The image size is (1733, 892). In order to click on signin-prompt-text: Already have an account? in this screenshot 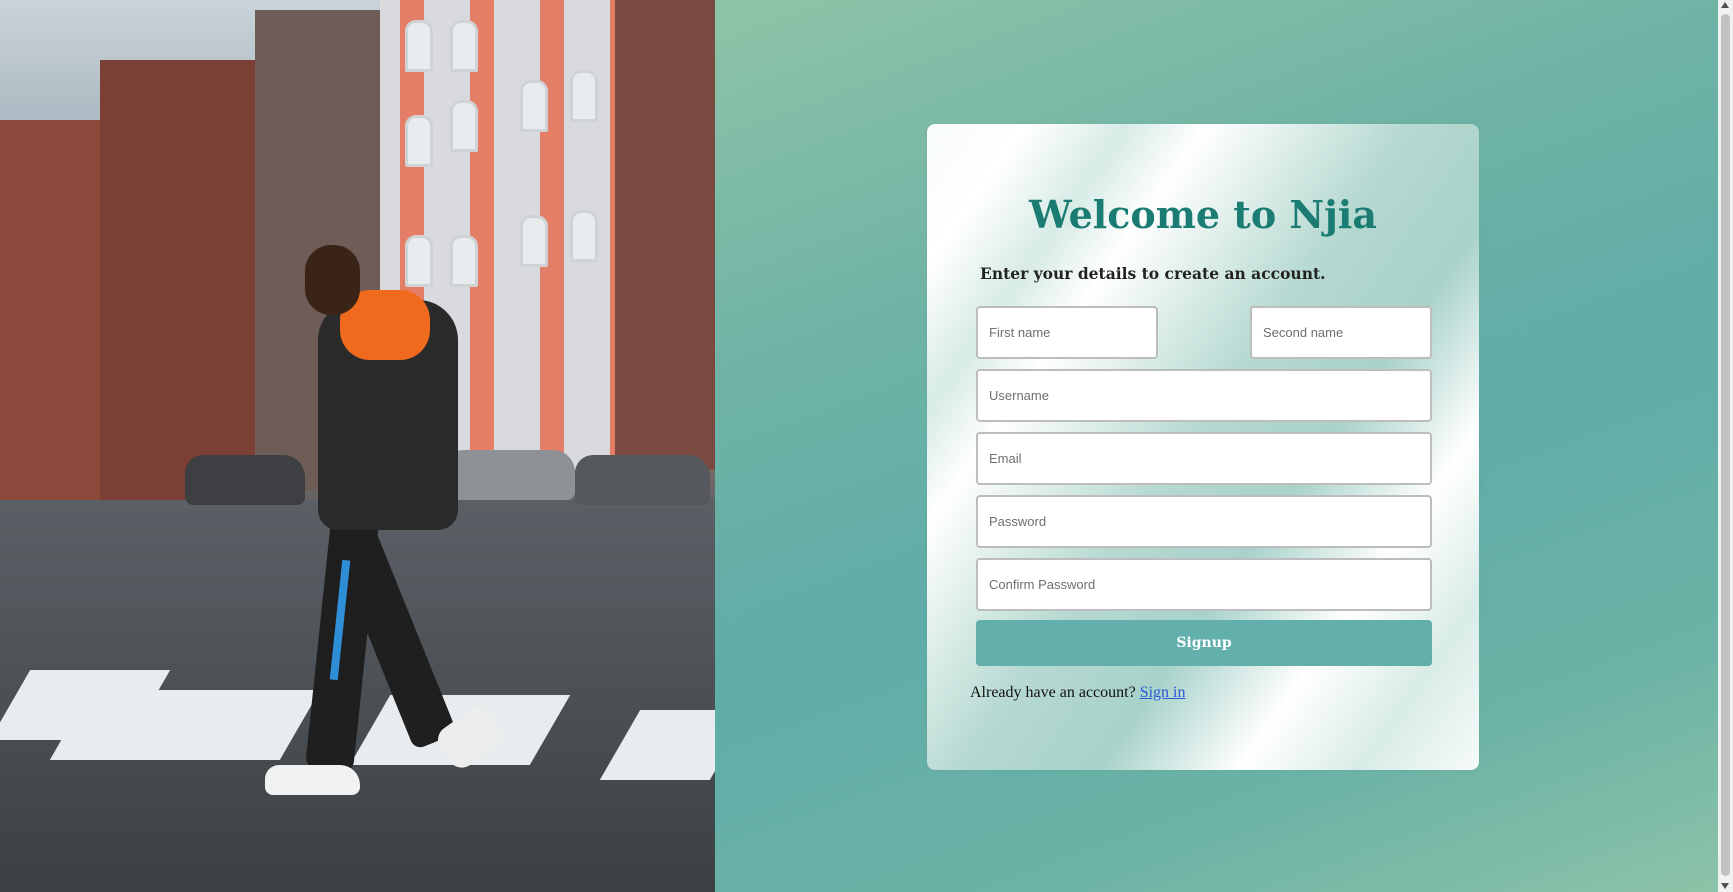, I will do `click(1053, 692)`.